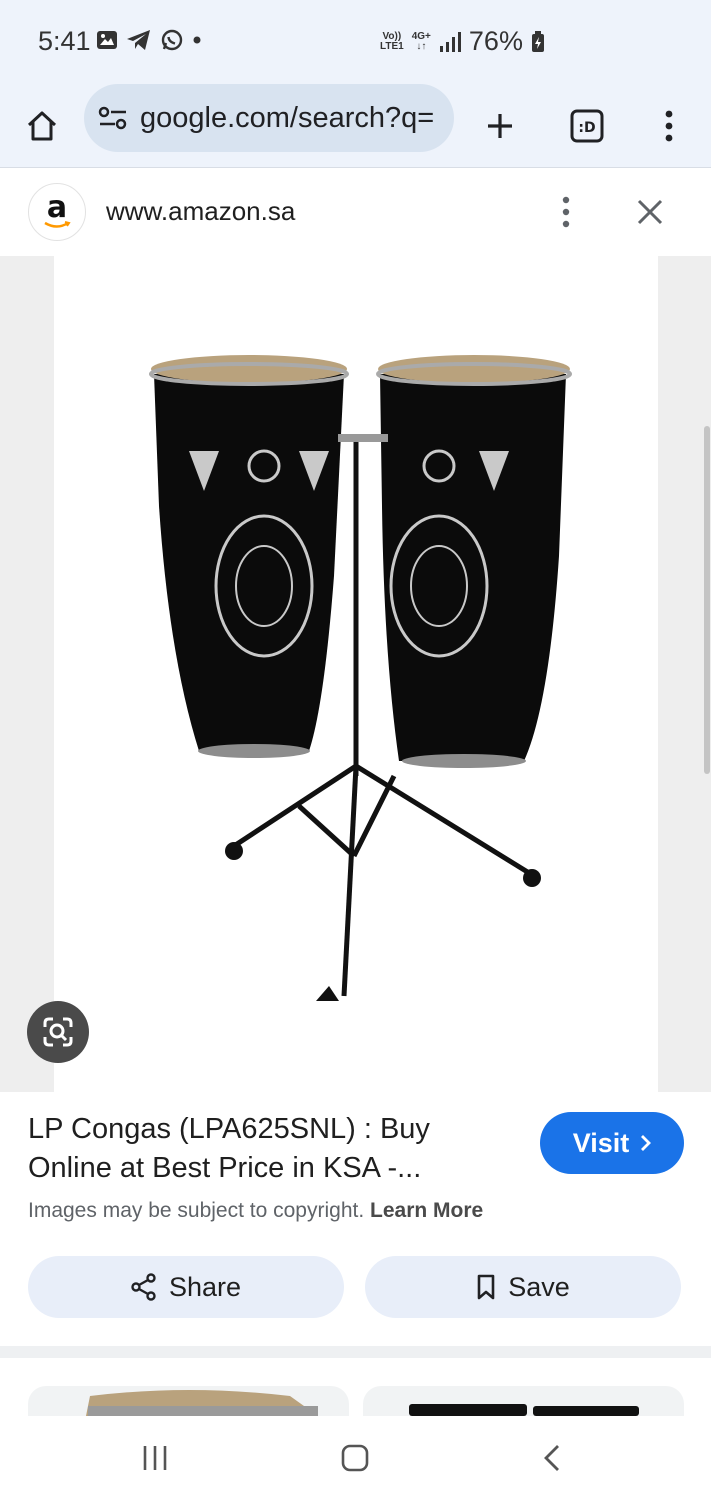 The image size is (711, 1500). I want to click on status-right: Vo)) LTE1 4G+ ↓↑ 76%, so click(462, 41).